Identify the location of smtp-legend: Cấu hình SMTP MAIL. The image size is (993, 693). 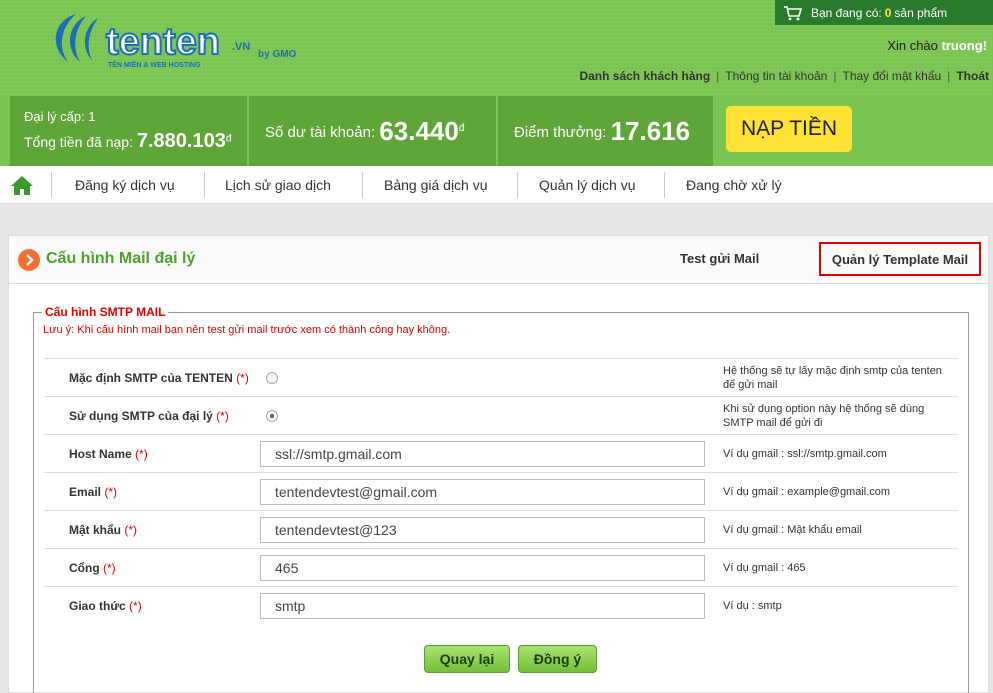
(105, 312).